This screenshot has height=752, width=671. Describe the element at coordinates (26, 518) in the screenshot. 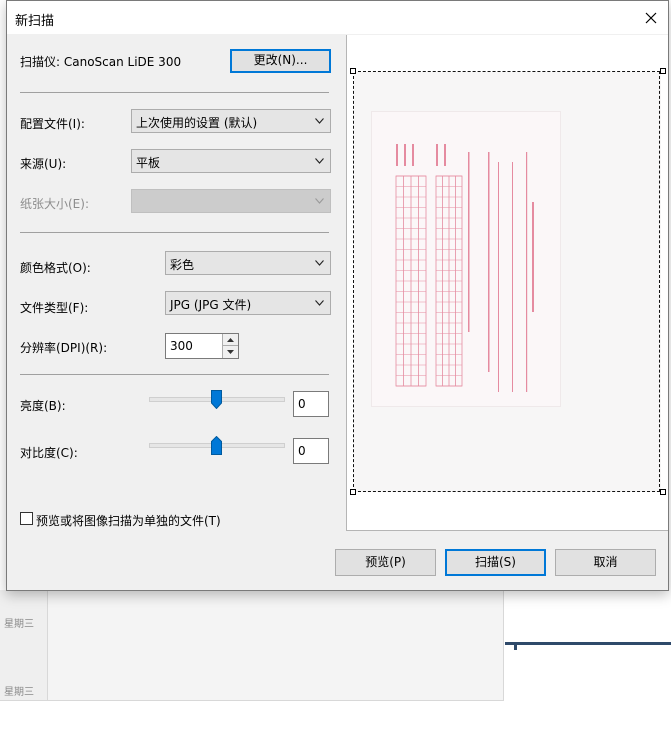

I see `separate-files-checkbox` at that location.